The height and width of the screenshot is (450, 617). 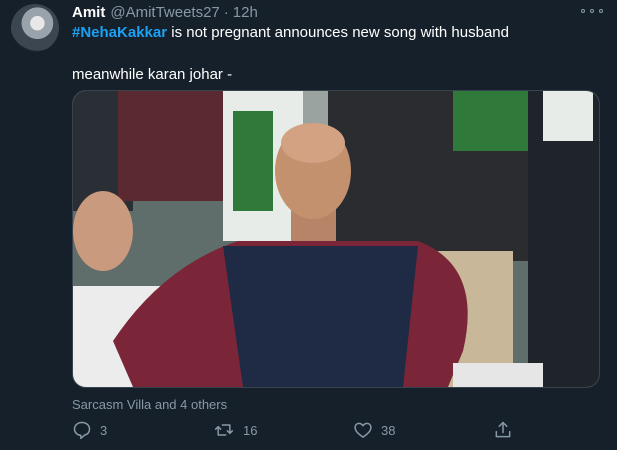 I want to click on avatar, so click(x=35, y=28).